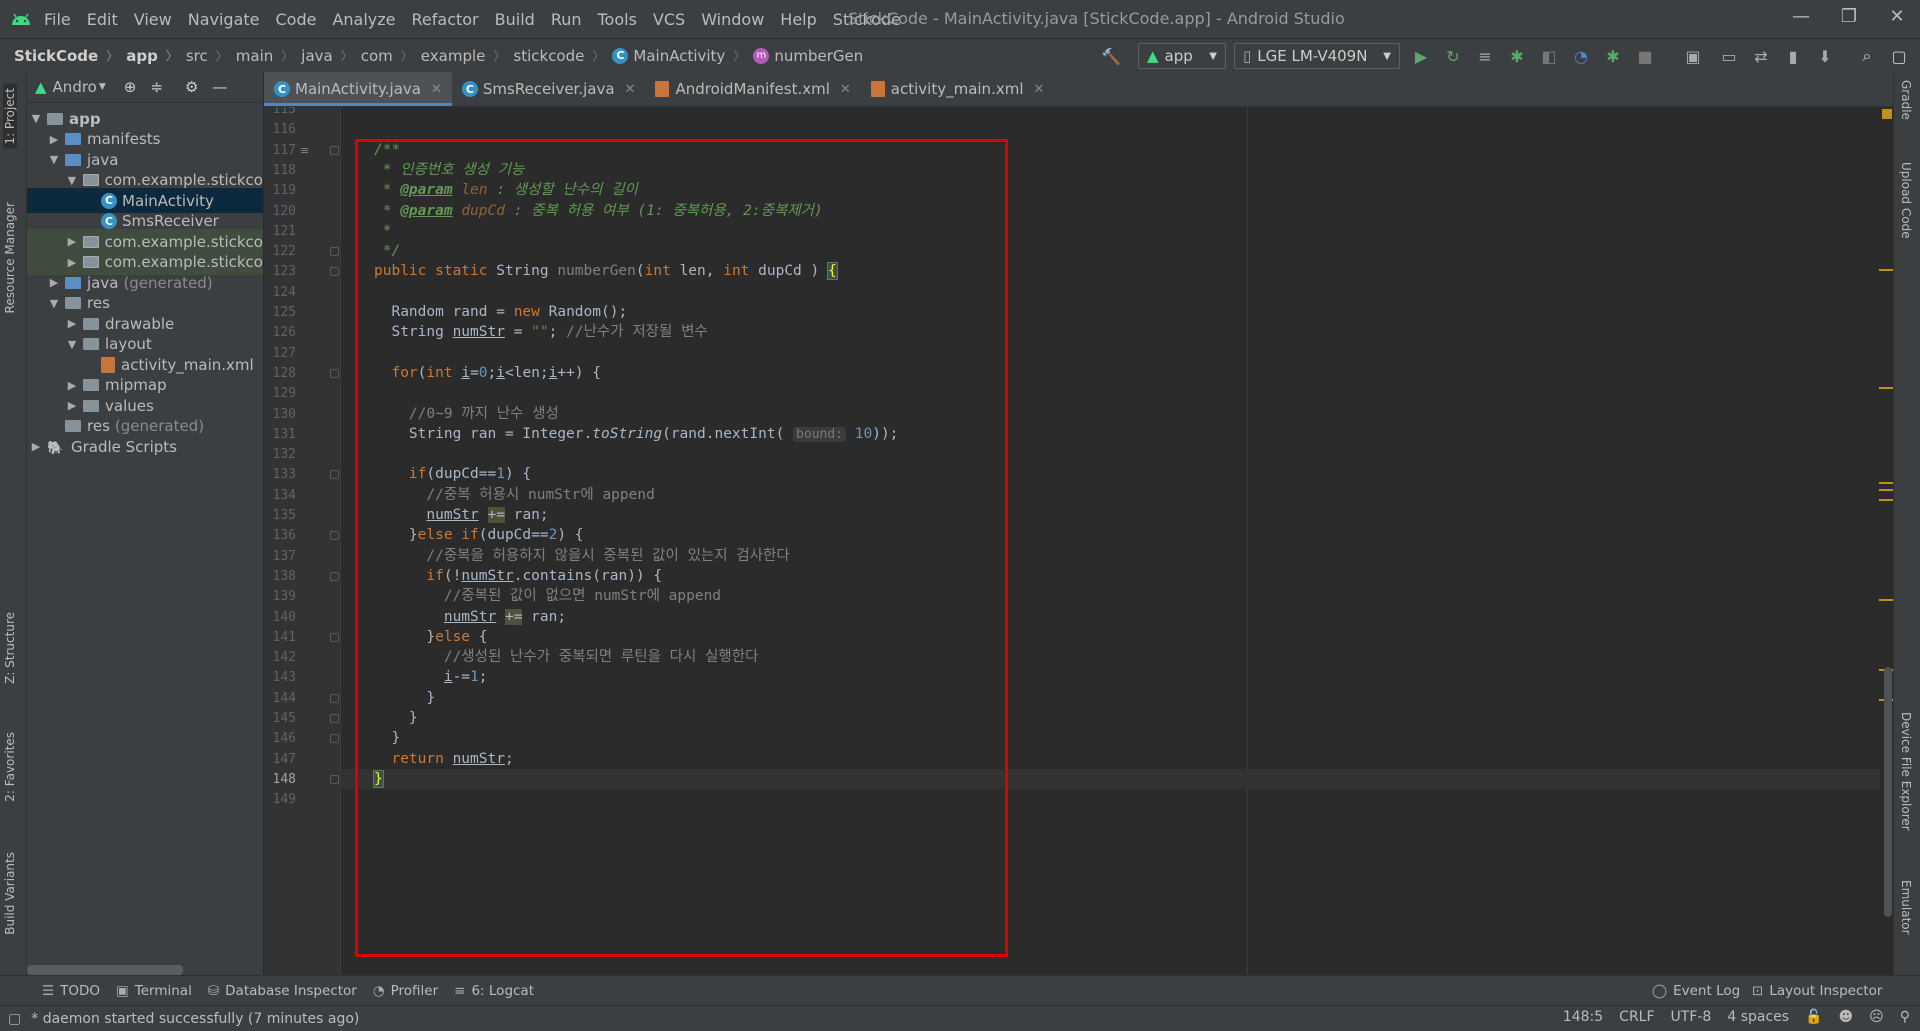 This screenshot has height=1031, width=1920. Describe the element at coordinates (14, 1019) in the screenshot. I see `toggle-tool-windows-icon: ▢` at that location.